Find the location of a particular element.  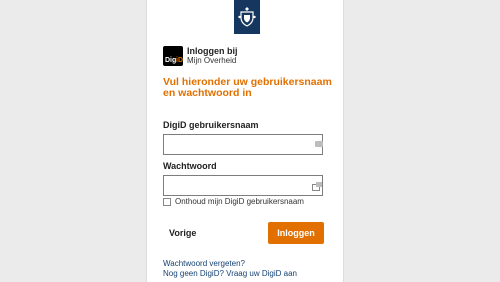

coat-of-arms-icon is located at coordinates (247, 17).